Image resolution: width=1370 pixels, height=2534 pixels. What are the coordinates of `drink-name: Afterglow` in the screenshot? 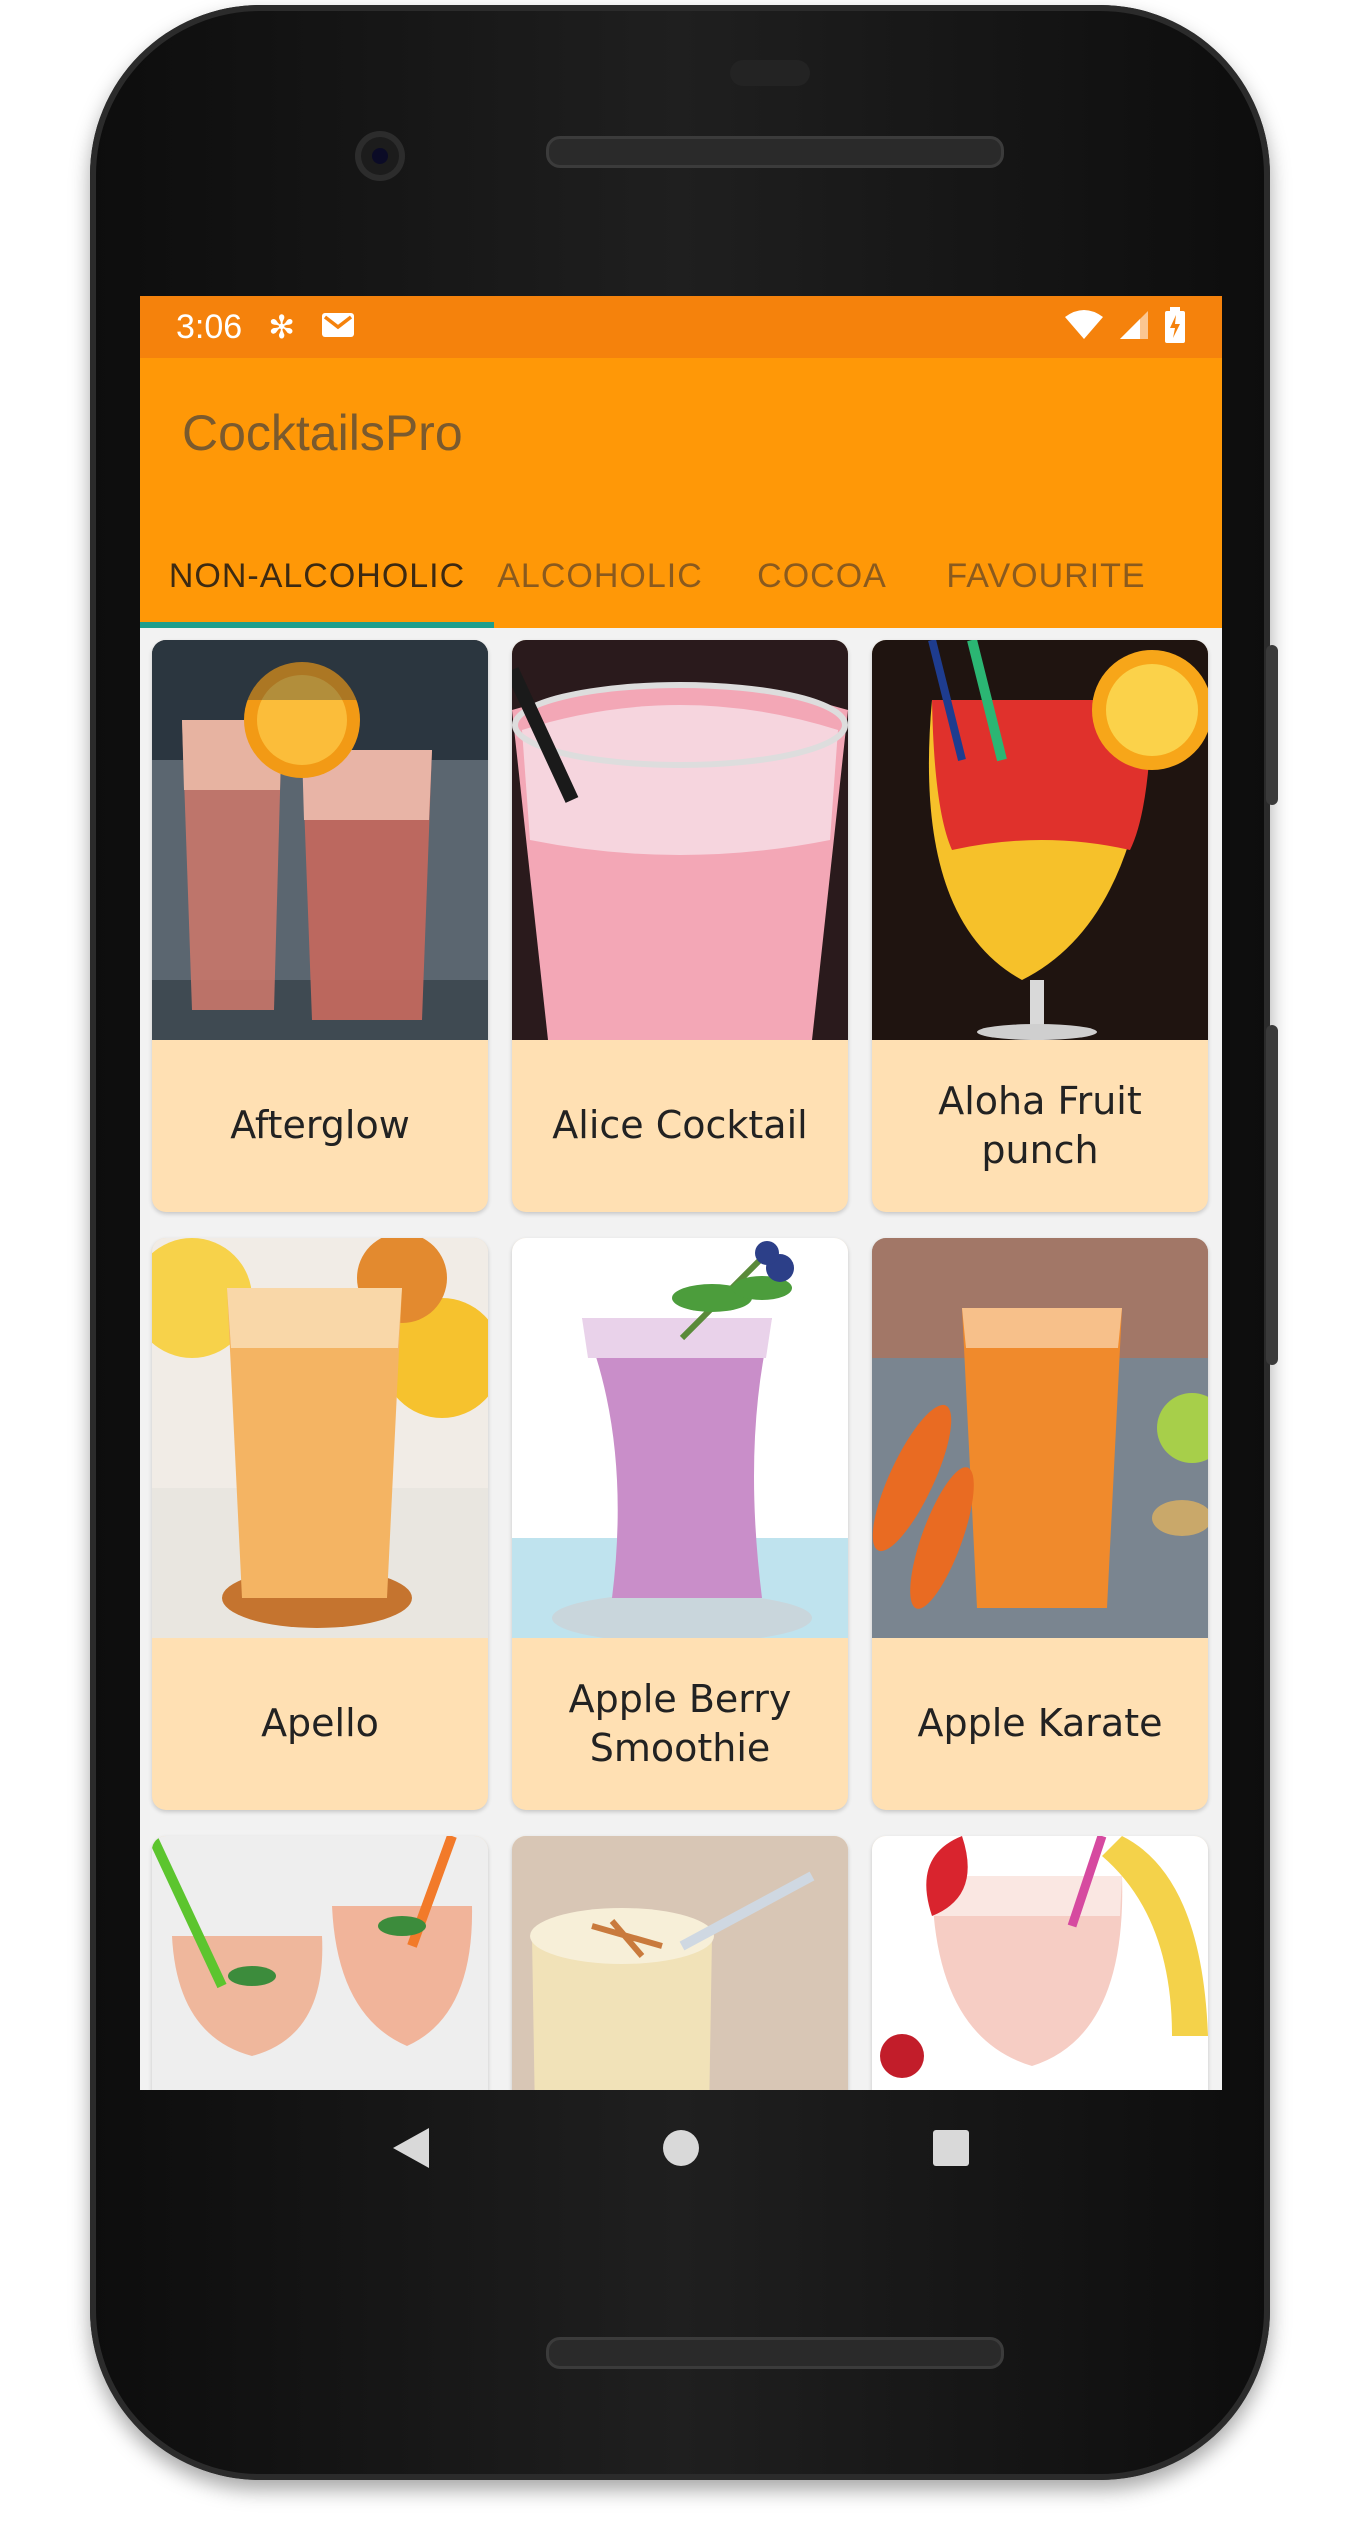 It's located at (320, 1125).